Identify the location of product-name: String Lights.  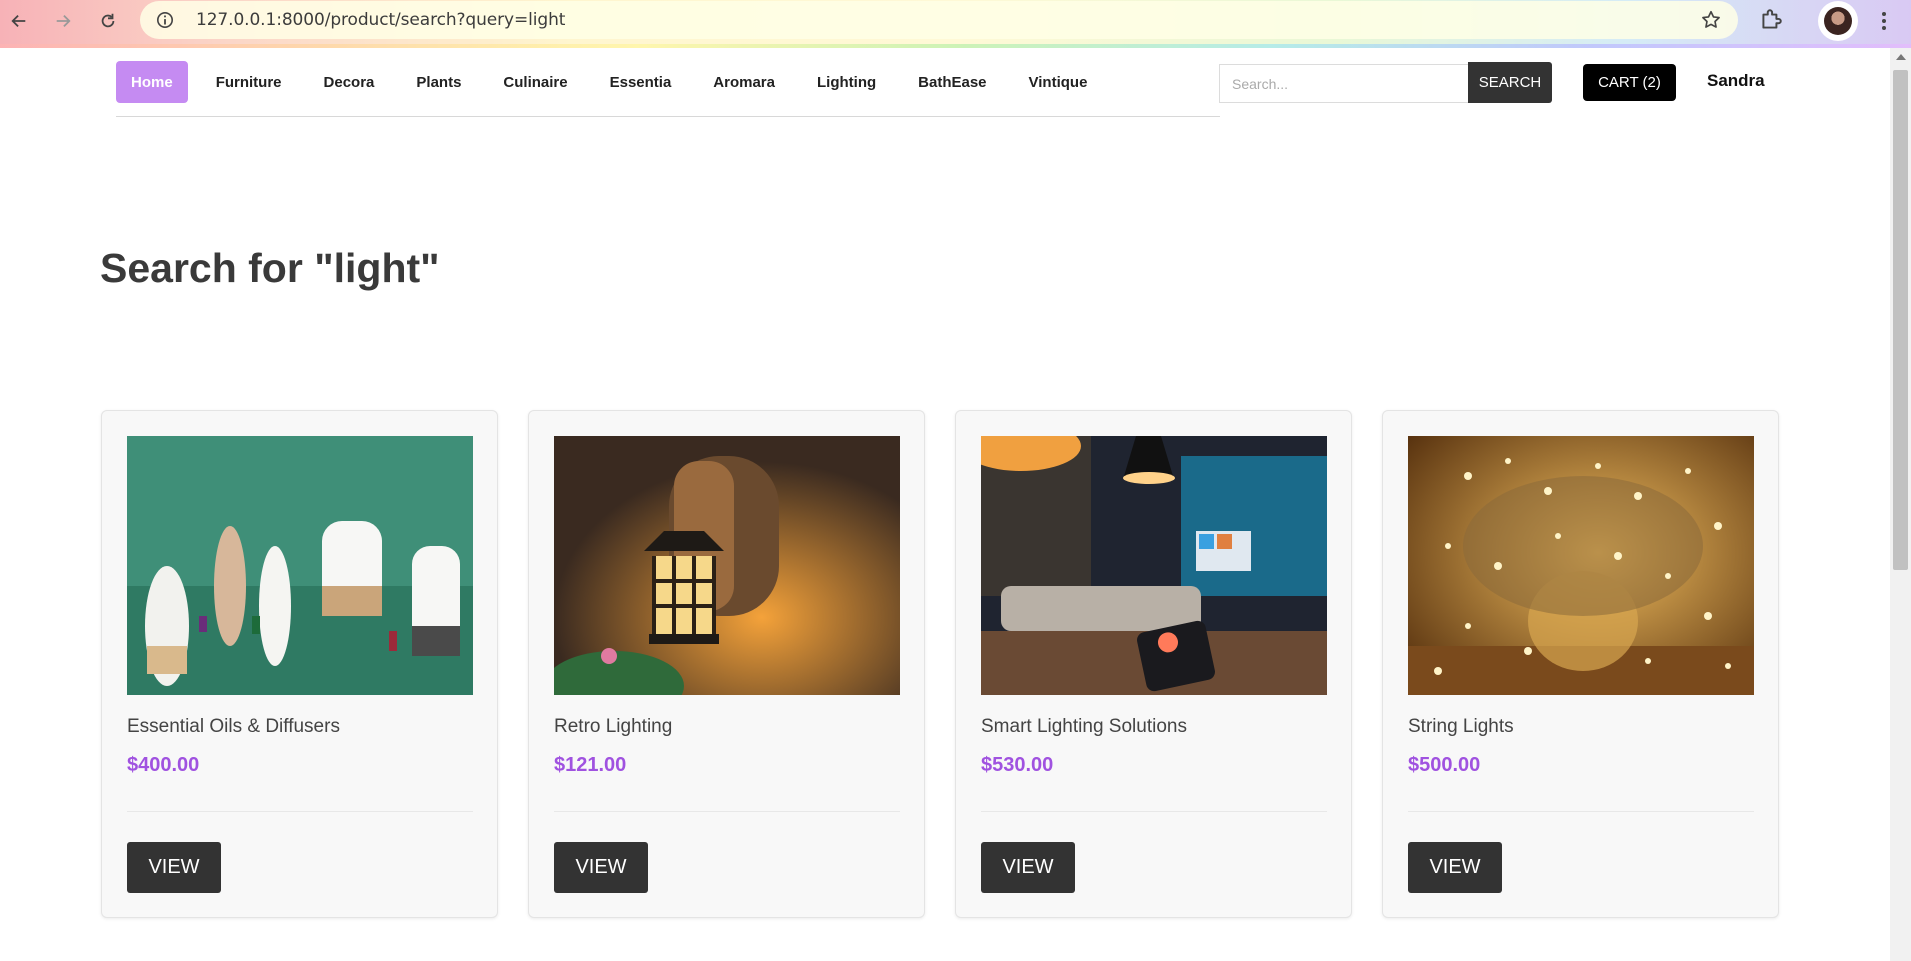
(1461, 727).